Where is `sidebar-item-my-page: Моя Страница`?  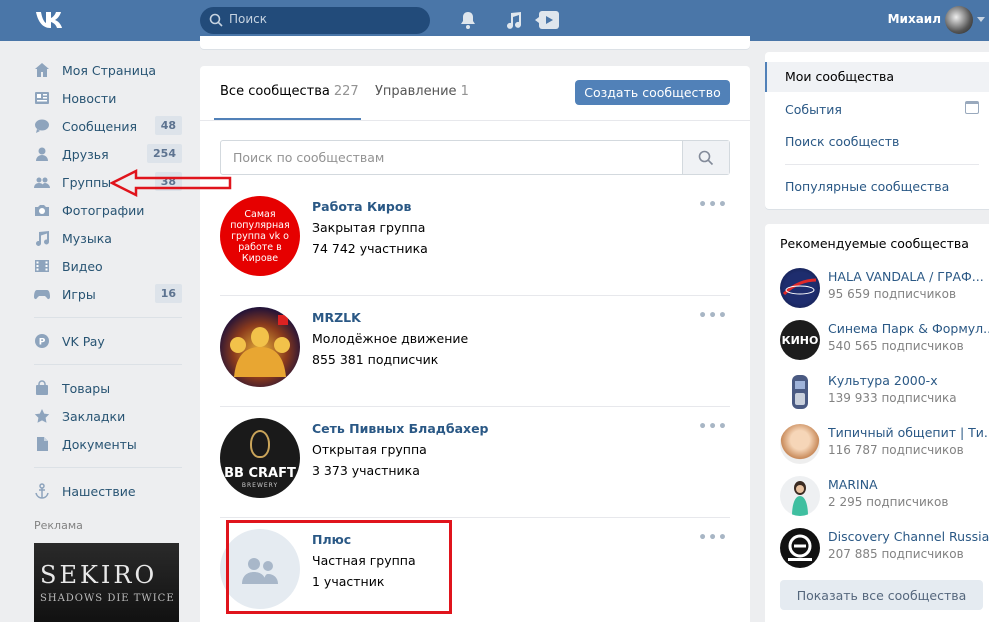 sidebar-item-my-page: Моя Страница is located at coordinates (109, 70).